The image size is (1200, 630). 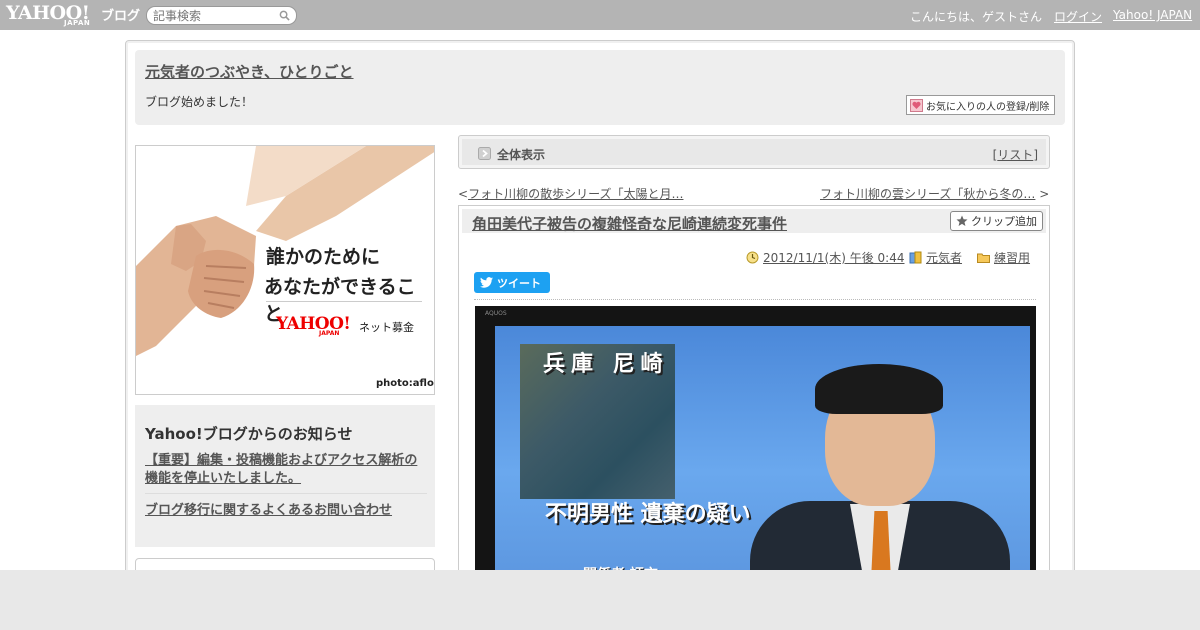 I want to click on author-icon, so click(x=915, y=257).